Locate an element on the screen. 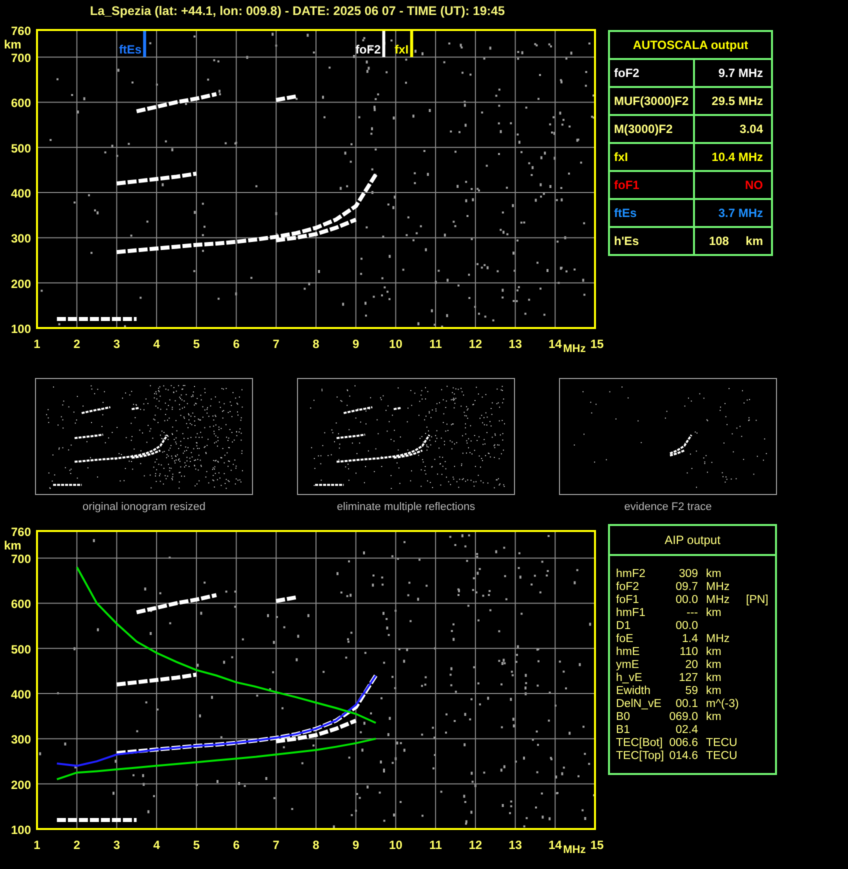 The width and height of the screenshot is (848, 869). y-tick-label: 500 is located at coordinates (20, 649).